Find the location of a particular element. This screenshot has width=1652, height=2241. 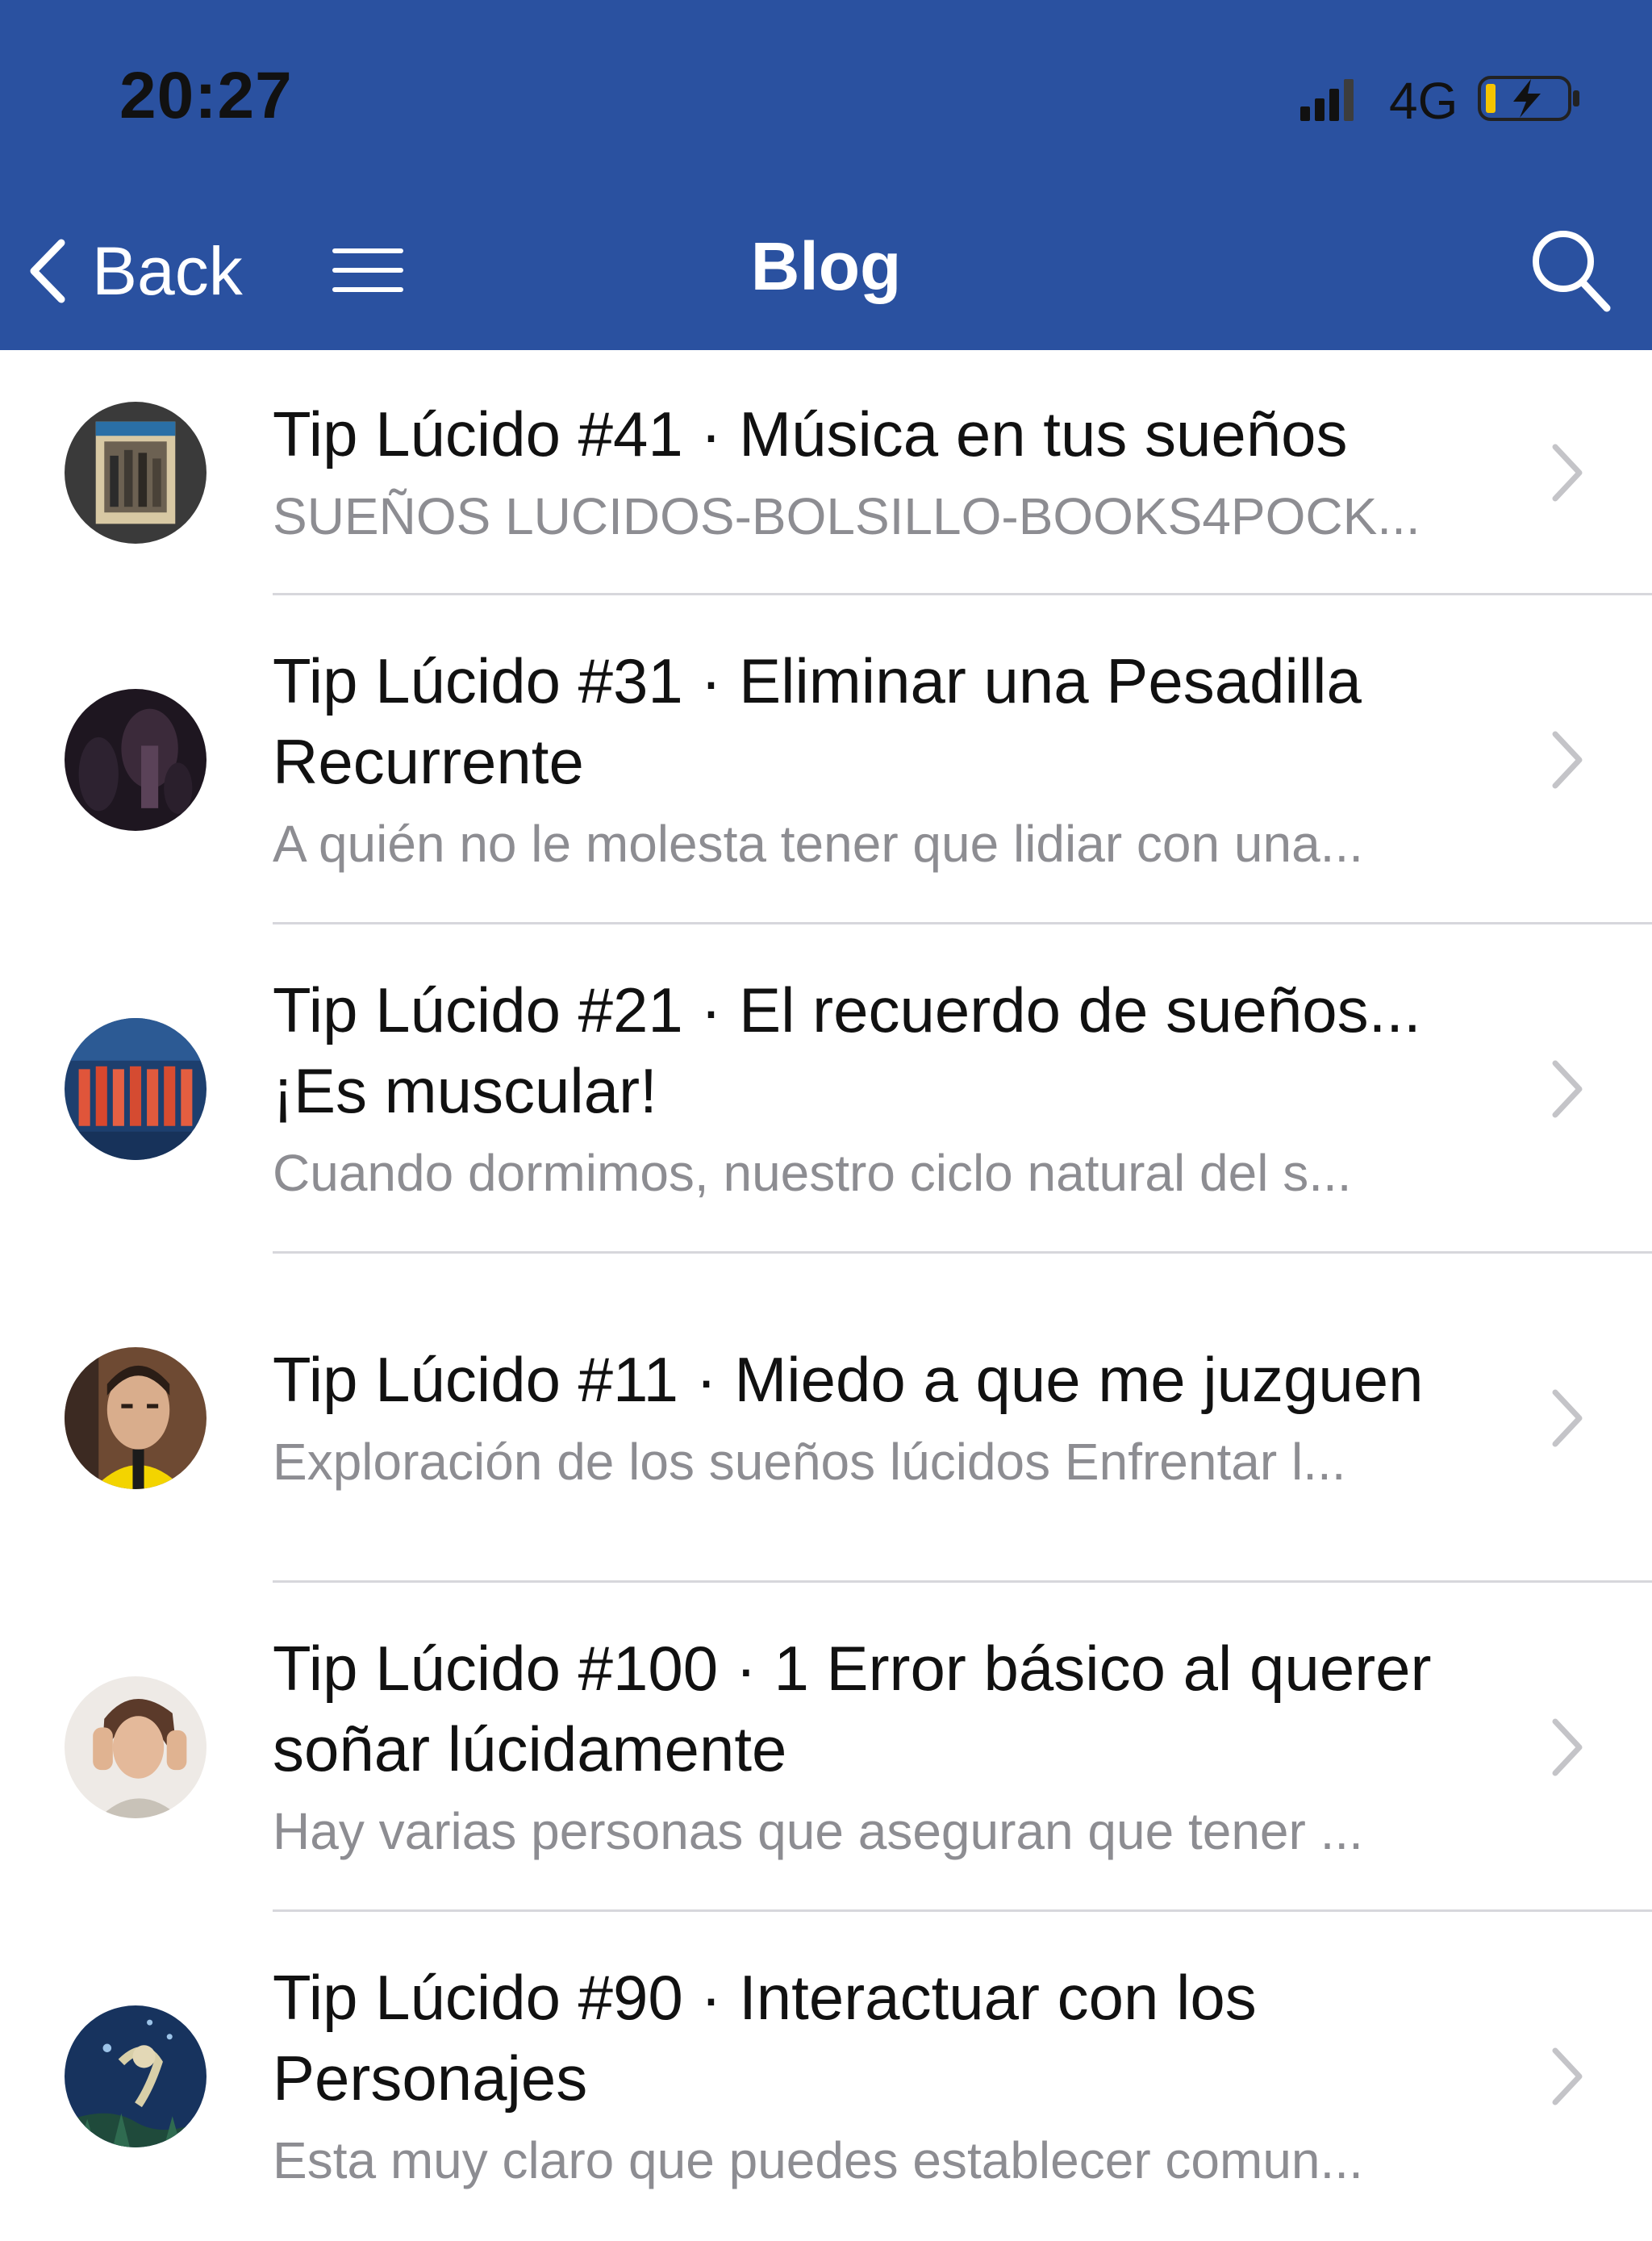

status-bar: 20:27 4G is located at coordinates (826, 97).